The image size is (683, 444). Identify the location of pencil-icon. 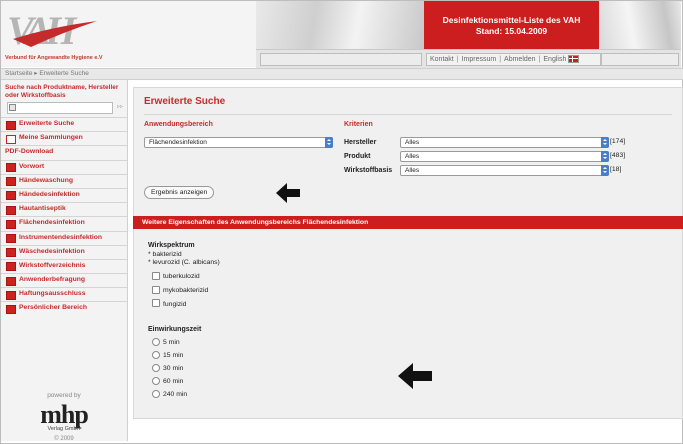
(11, 281).